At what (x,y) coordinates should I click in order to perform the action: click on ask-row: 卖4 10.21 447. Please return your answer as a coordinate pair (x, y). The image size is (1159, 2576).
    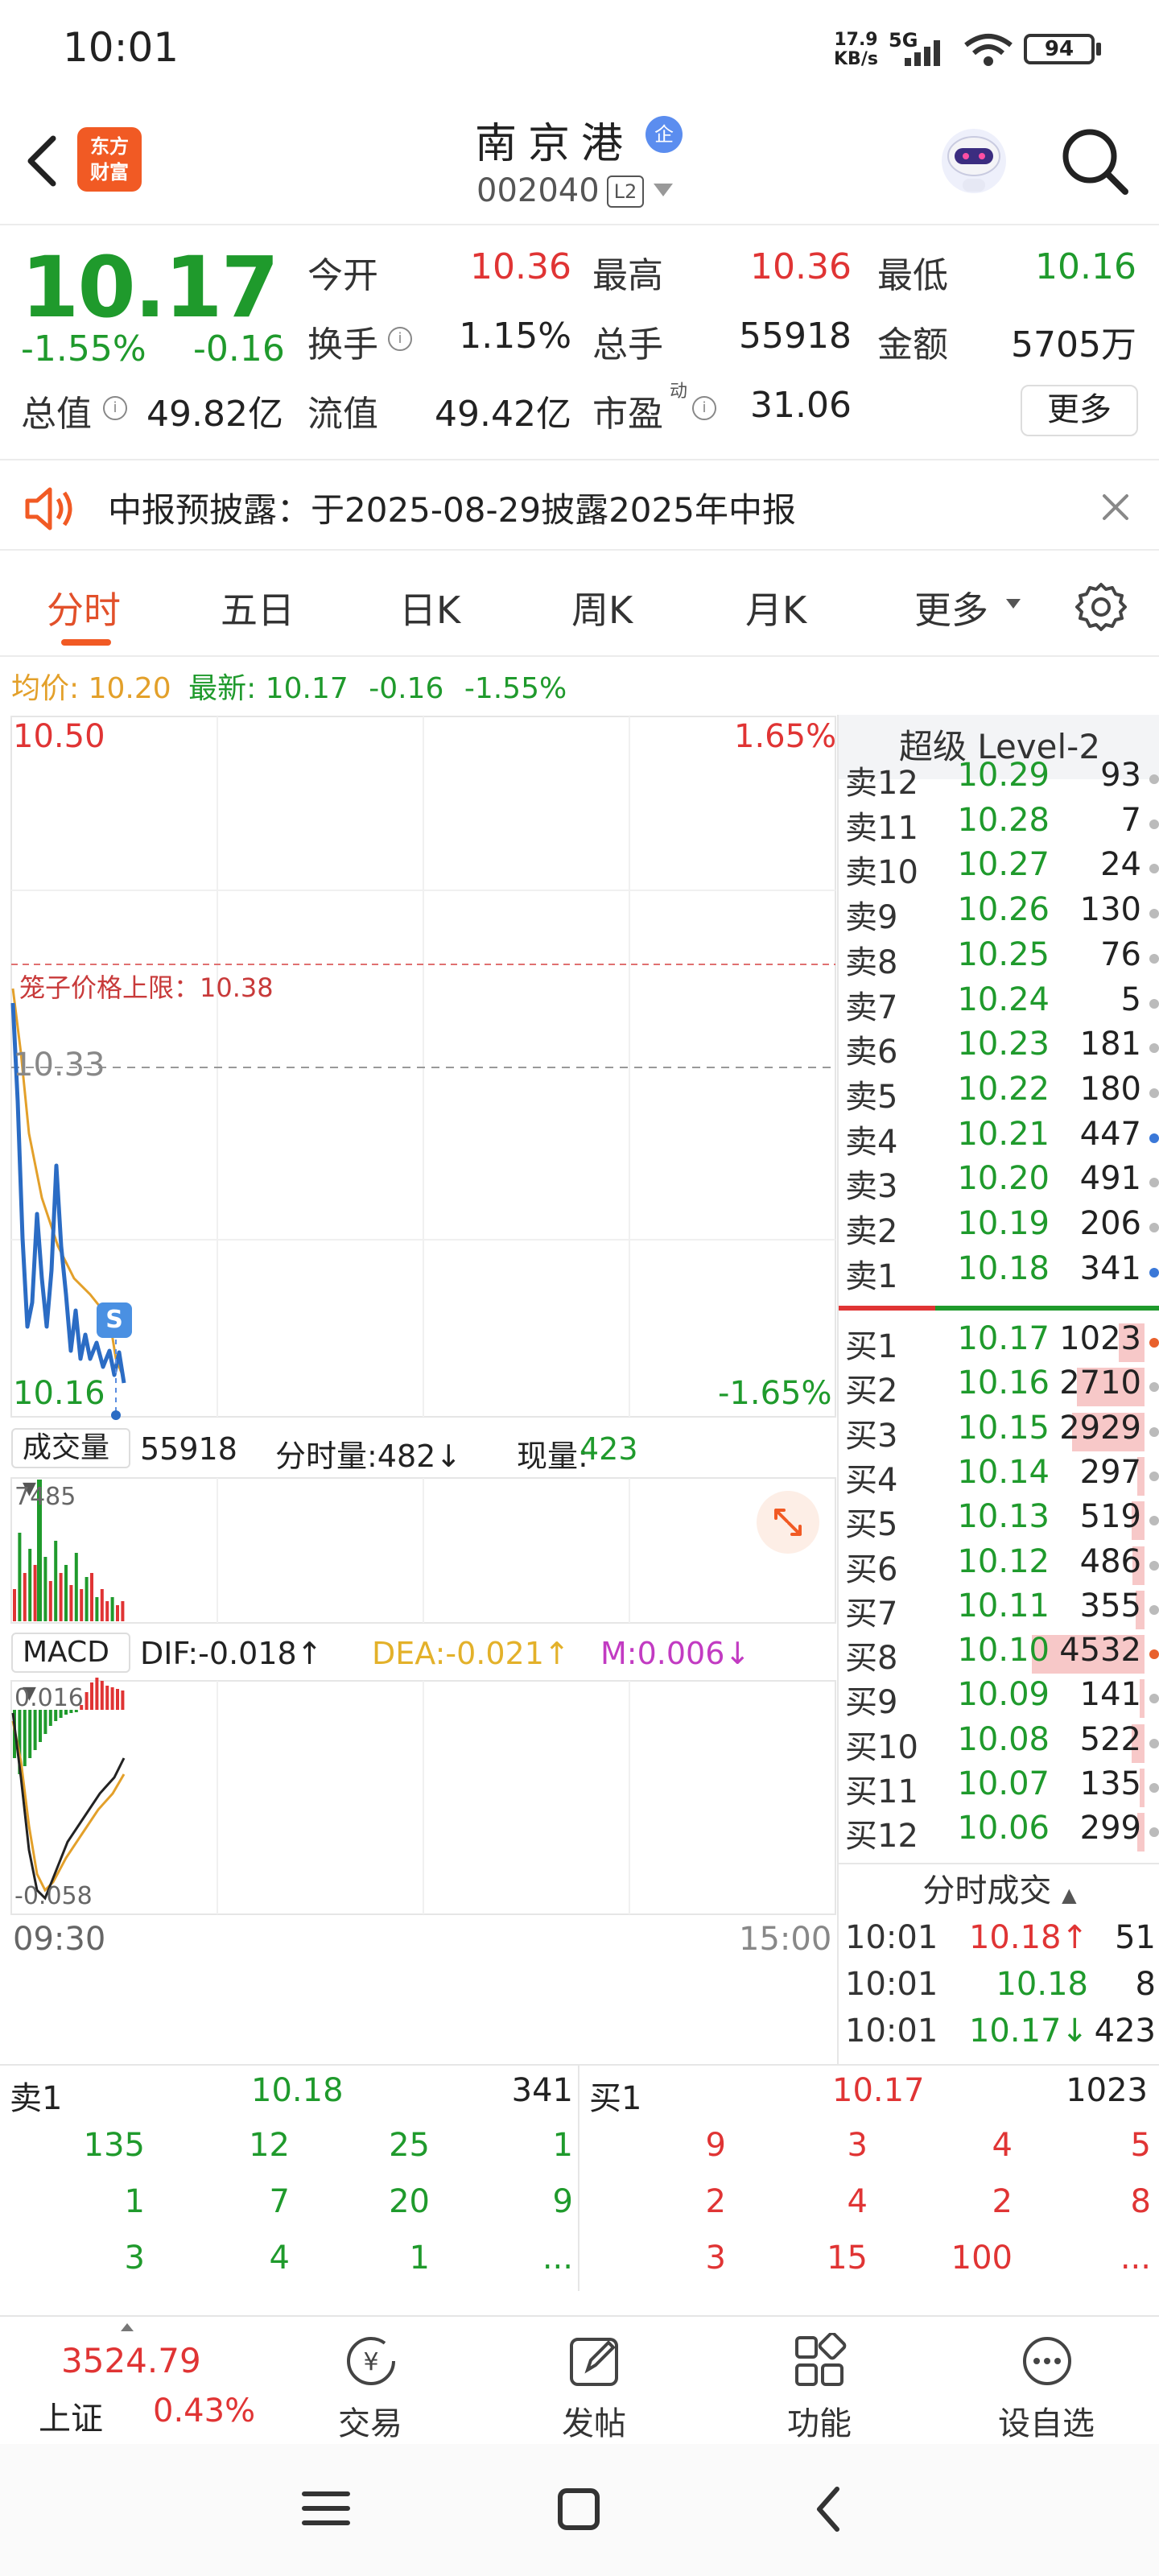
    Looking at the image, I should click on (999, 1138).